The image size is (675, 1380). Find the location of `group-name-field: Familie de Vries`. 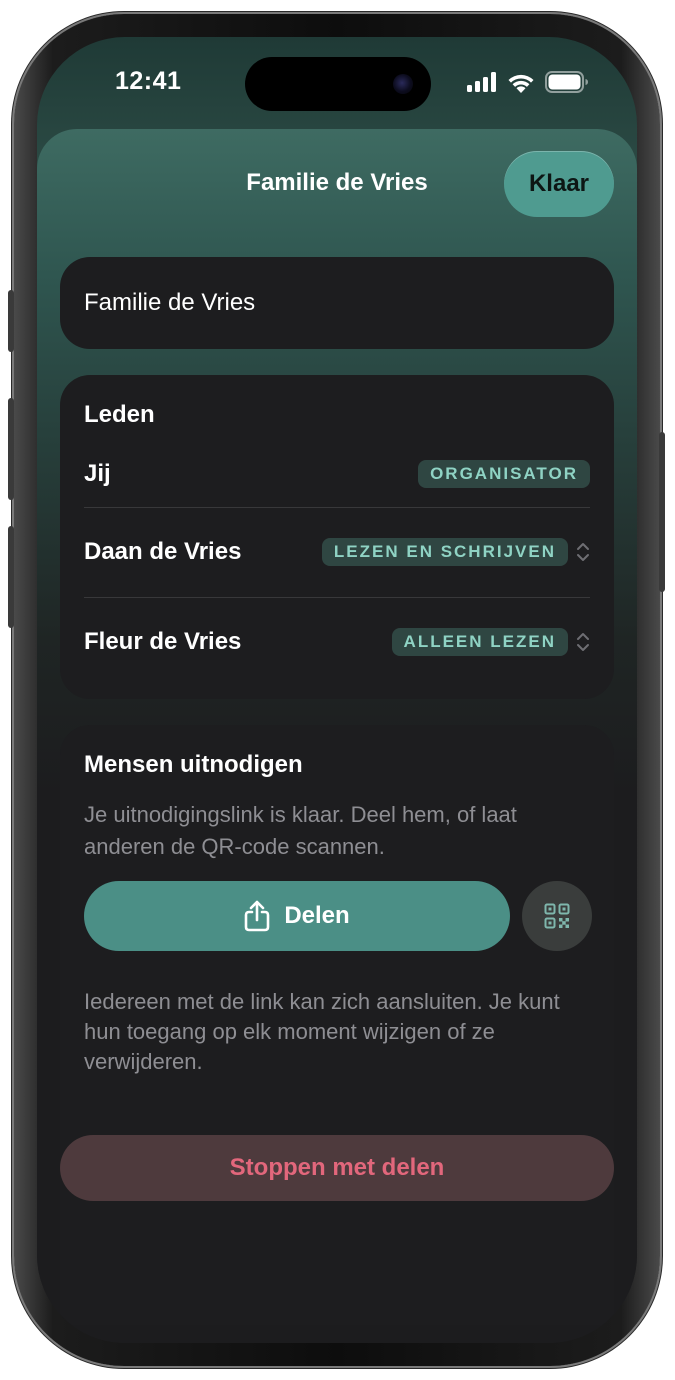

group-name-field: Familie de Vries is located at coordinates (337, 303).